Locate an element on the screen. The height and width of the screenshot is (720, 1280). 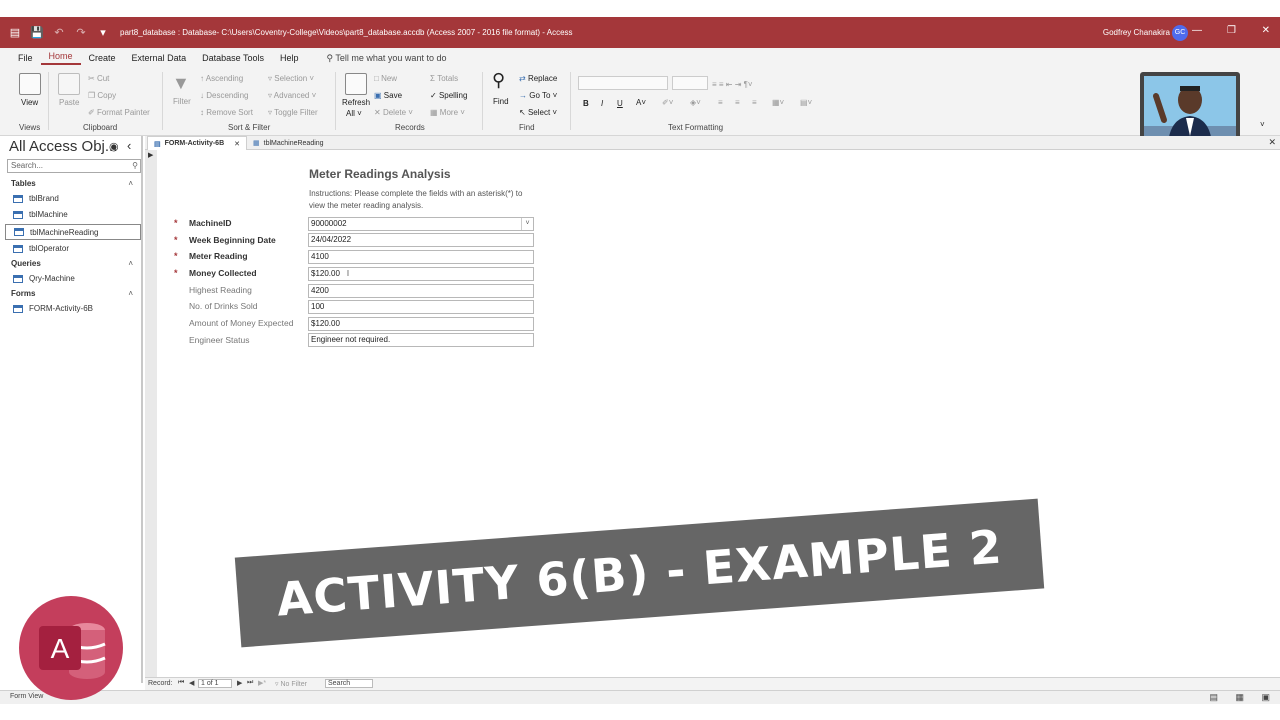
filter-button: Filter is located at coordinates (182, 101).